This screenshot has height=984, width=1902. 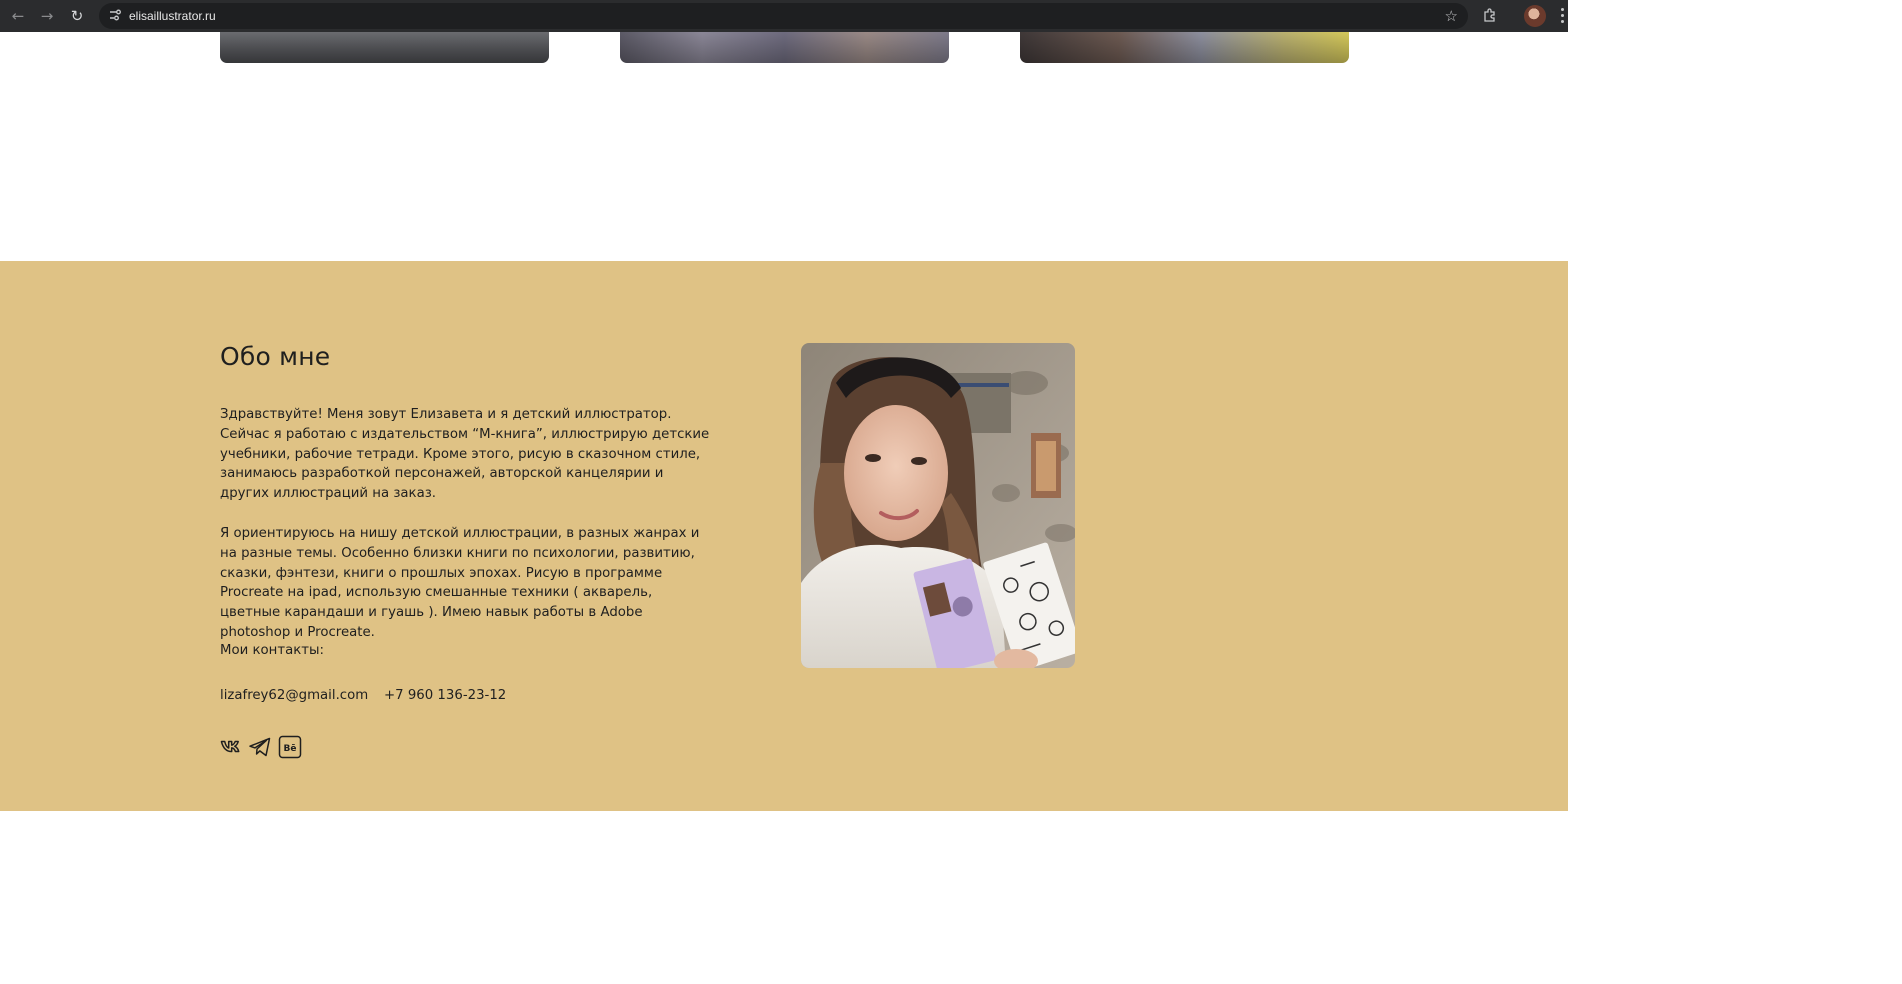 I want to click on arrow-left-icon: ←, so click(x=18, y=16).